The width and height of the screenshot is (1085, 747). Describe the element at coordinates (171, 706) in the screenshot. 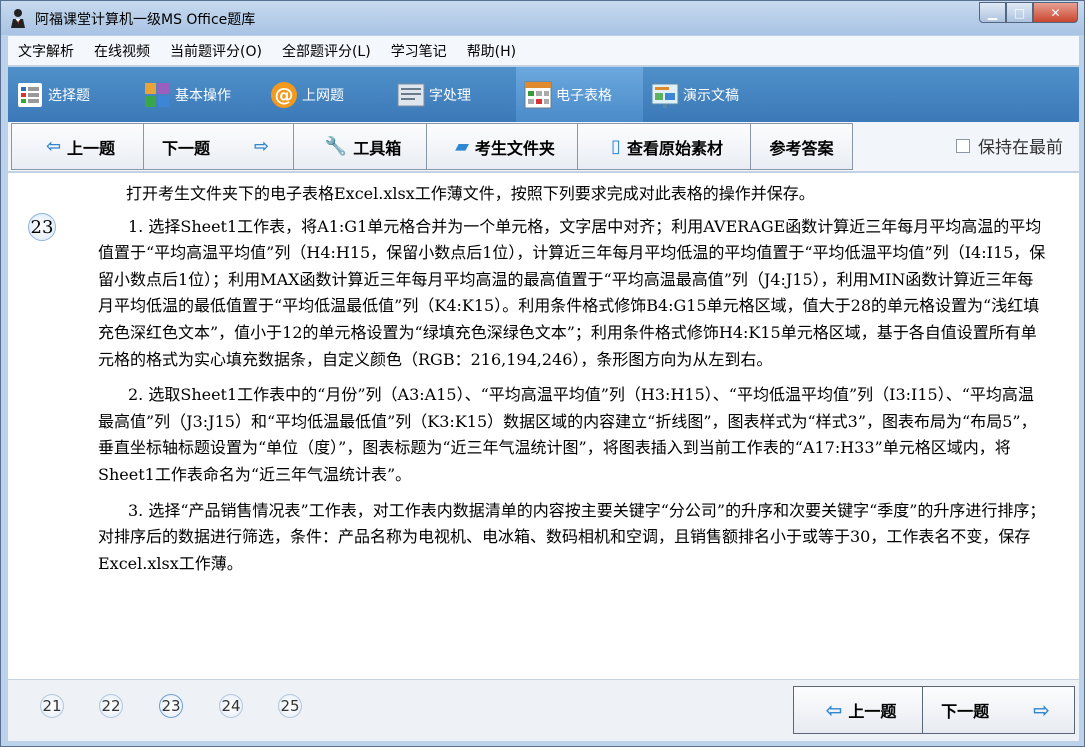

I see `page-23: 23` at that location.